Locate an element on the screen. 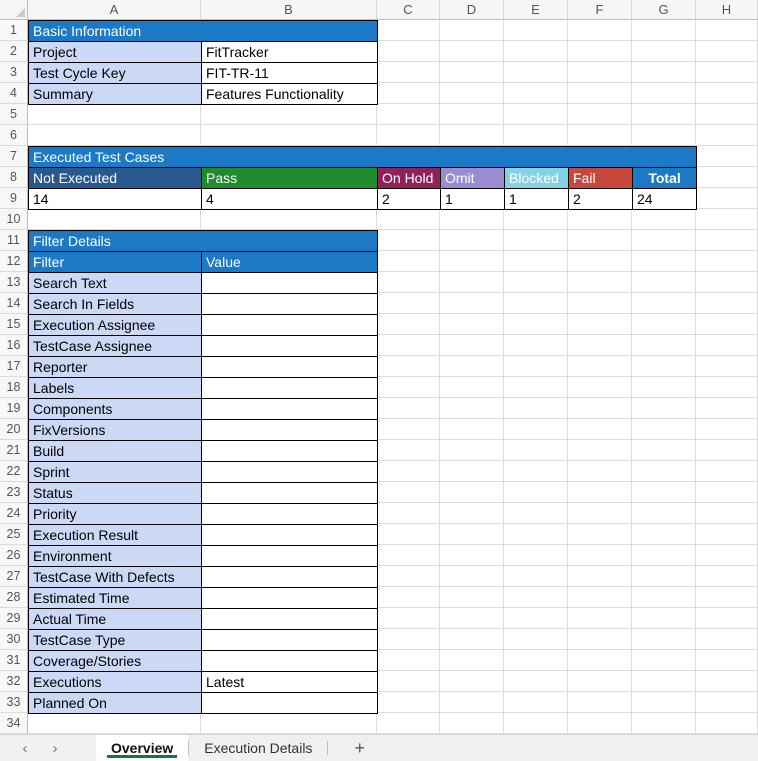 The width and height of the screenshot is (758, 761). row-number-15: 15 is located at coordinates (14, 324).